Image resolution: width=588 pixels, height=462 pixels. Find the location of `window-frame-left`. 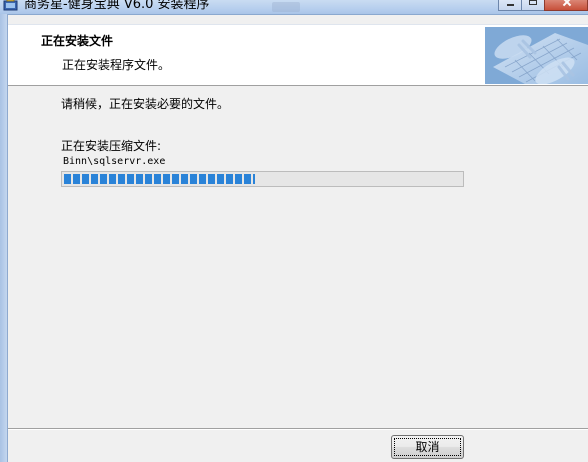

window-frame-left is located at coordinates (4, 238).